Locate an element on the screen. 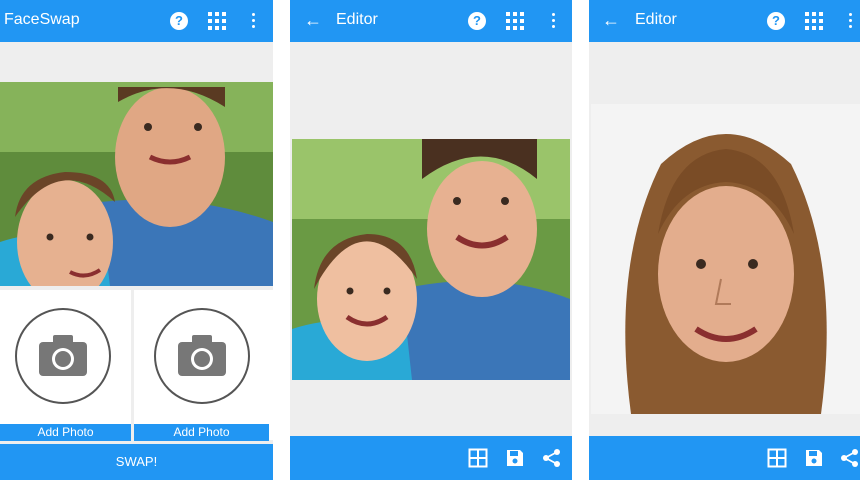 This screenshot has height=480, width=860. photo-slot-1: Add Photo is located at coordinates (65, 365).